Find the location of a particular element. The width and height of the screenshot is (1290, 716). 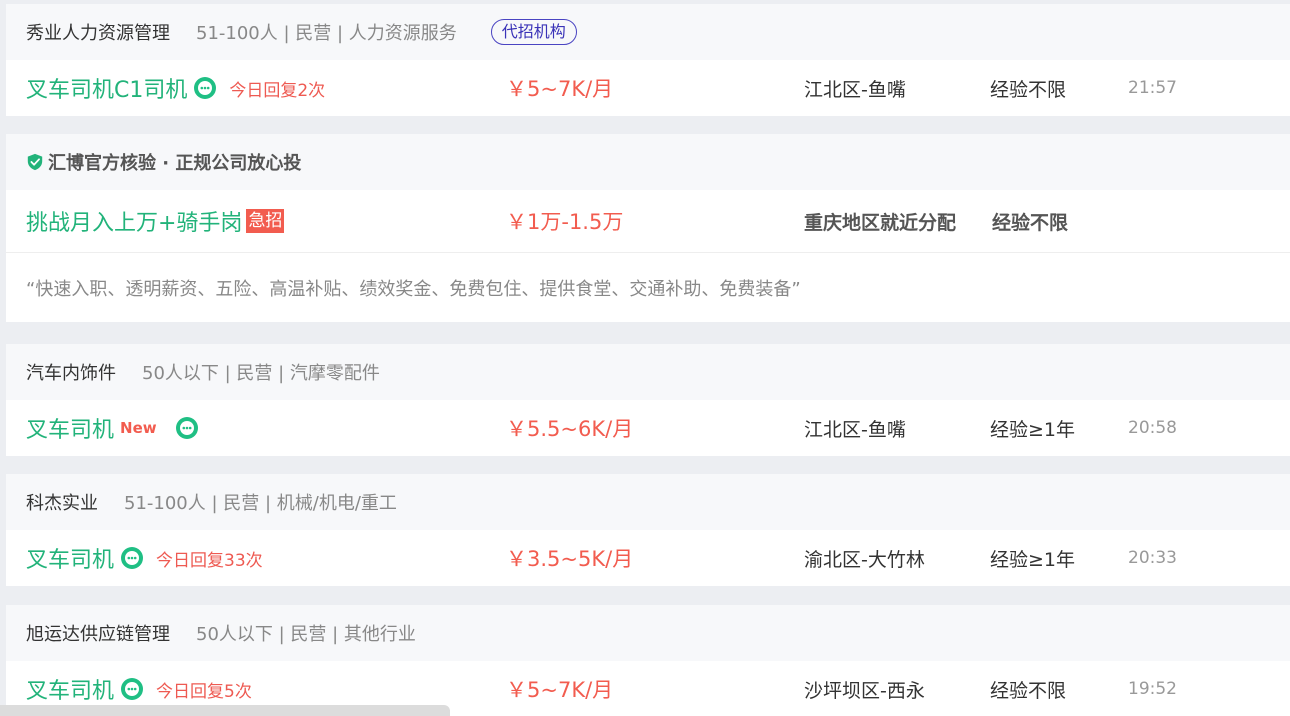

job-row: 挑战月入上万+骑手岗 急招 ￥1万-1.5万 重庆地区就近分配 经验不限 is located at coordinates (648, 221).